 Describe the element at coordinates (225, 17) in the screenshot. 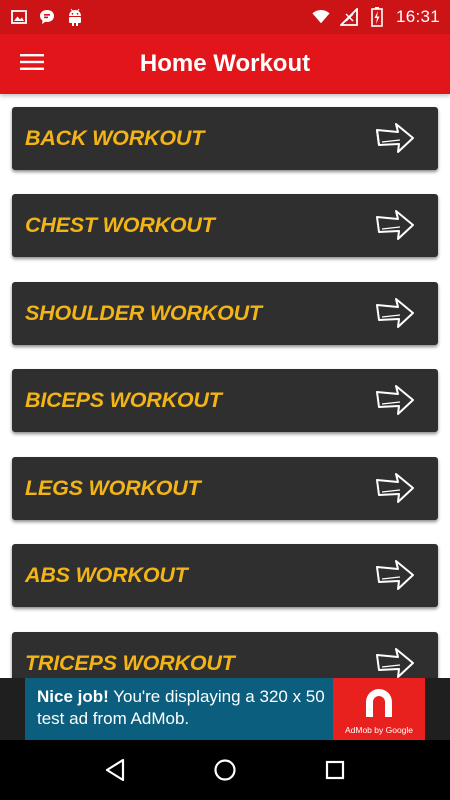

I see `status-bar: 16:31` at that location.